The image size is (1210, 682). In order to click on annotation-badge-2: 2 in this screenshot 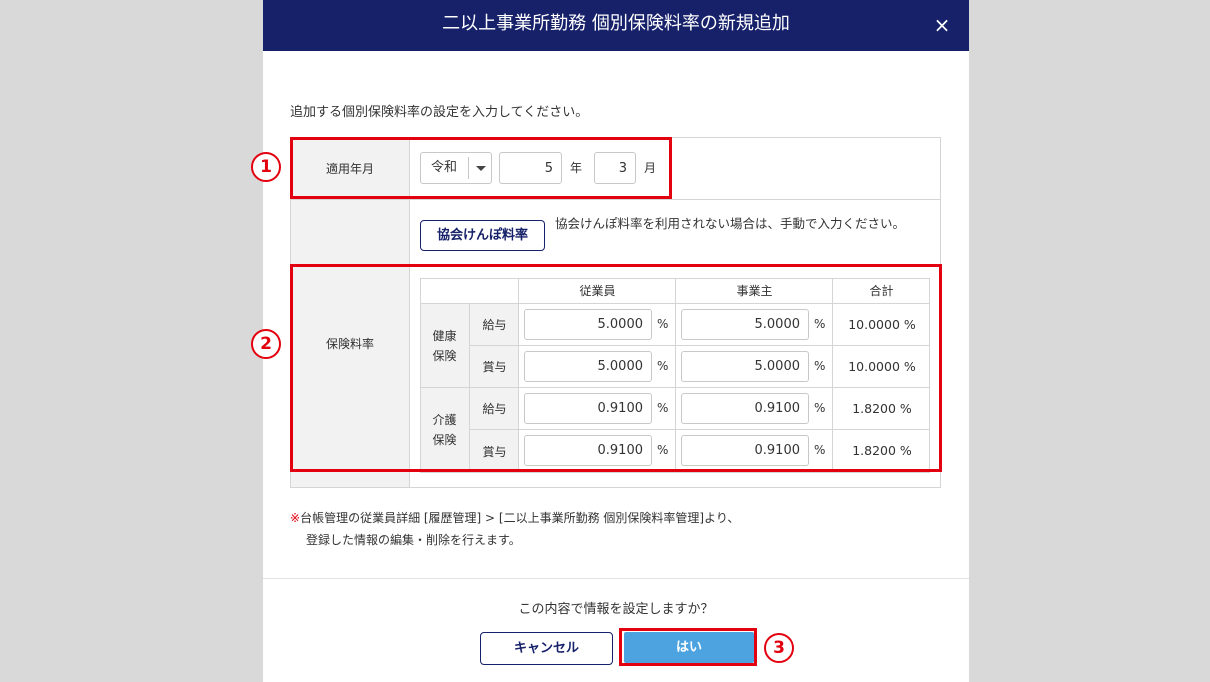, I will do `click(266, 344)`.